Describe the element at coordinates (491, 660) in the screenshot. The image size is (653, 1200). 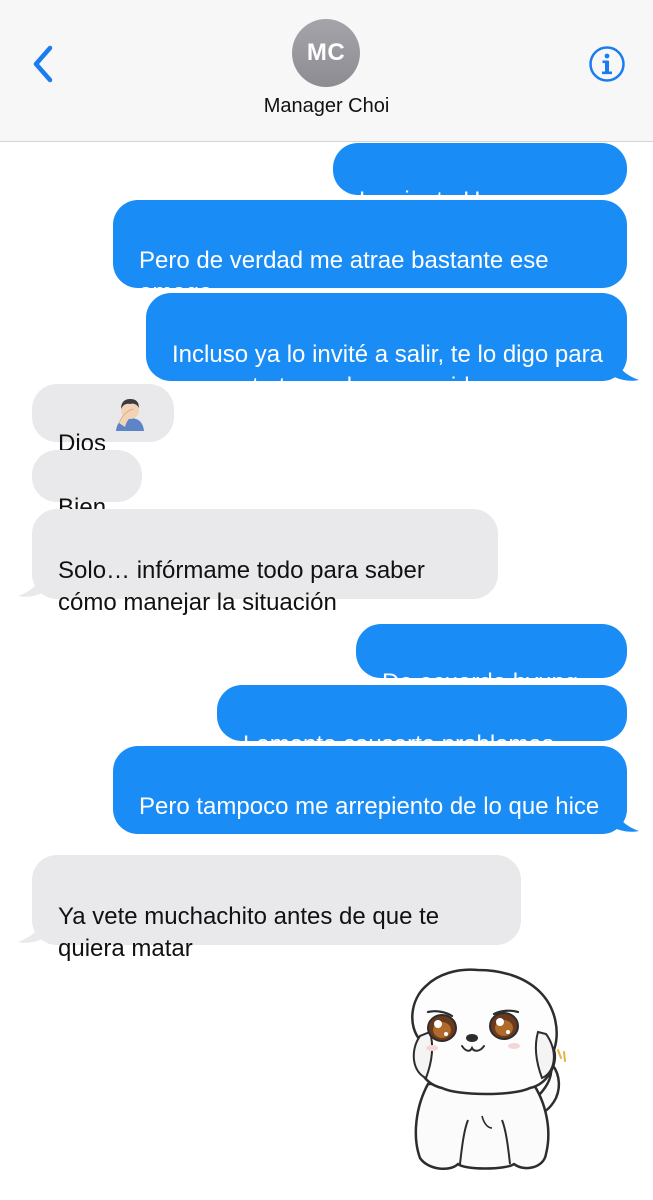
I see `message-bubble-outgoing: De acuerdo hyung` at that location.